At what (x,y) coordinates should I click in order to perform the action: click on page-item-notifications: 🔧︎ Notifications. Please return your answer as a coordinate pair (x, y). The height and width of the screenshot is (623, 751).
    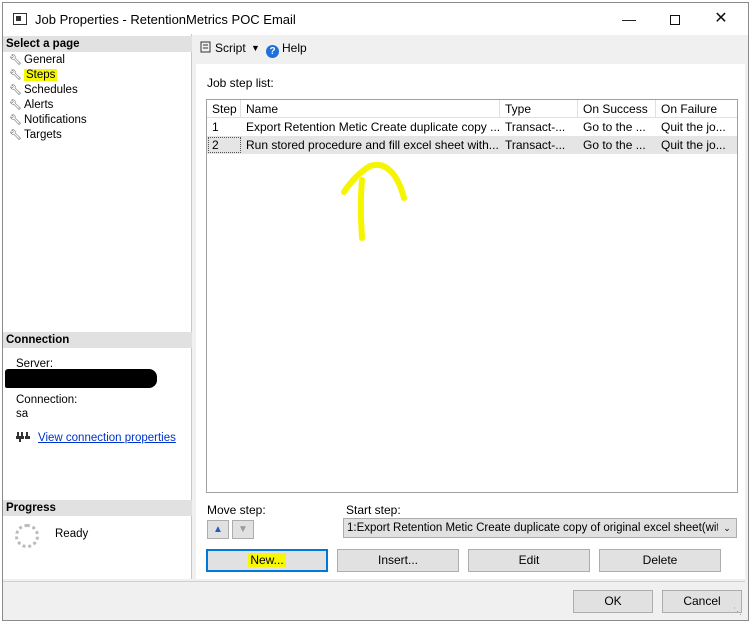
    Looking at the image, I should click on (48, 120).